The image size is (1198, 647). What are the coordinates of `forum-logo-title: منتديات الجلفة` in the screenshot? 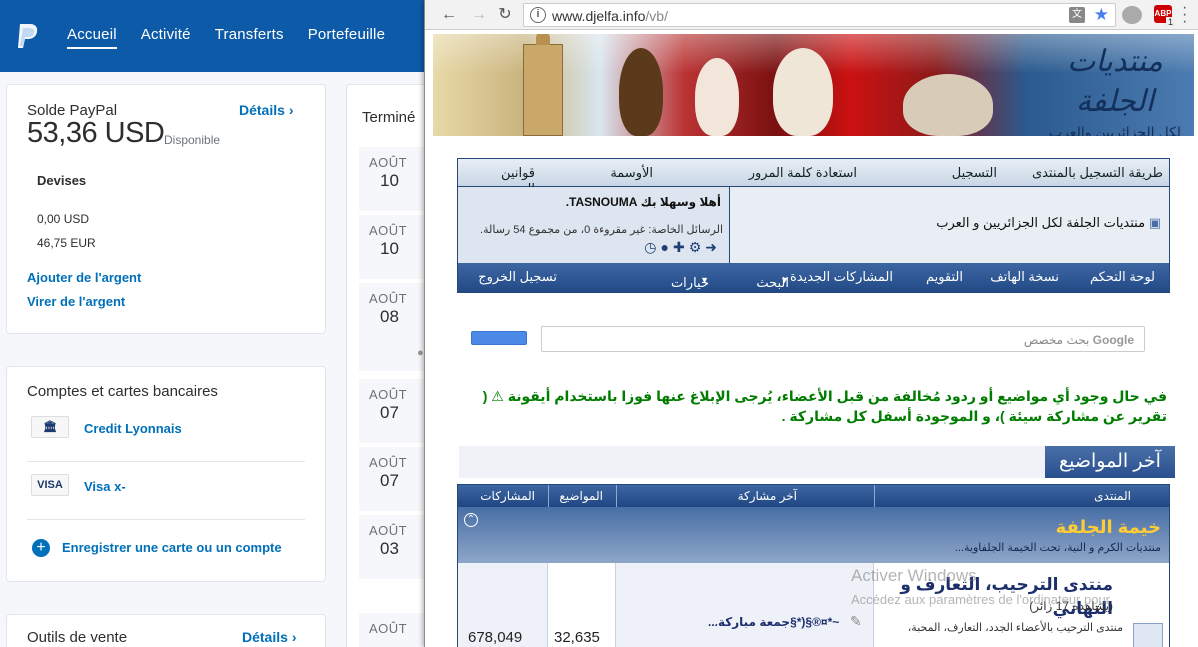 It's located at (1115, 81).